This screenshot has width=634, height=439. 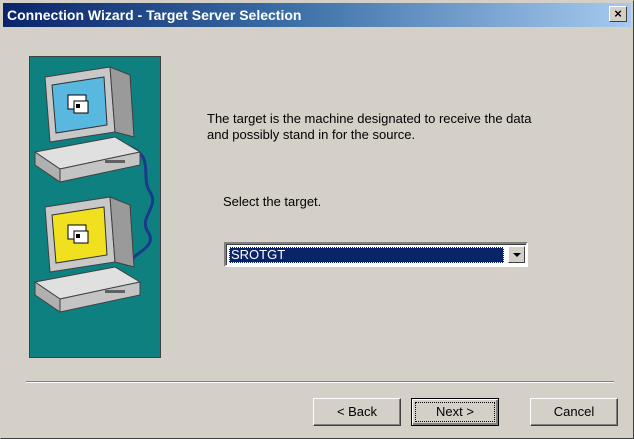 What do you see at coordinates (272, 201) in the screenshot?
I see `select-target-label: Select the target.` at bounding box center [272, 201].